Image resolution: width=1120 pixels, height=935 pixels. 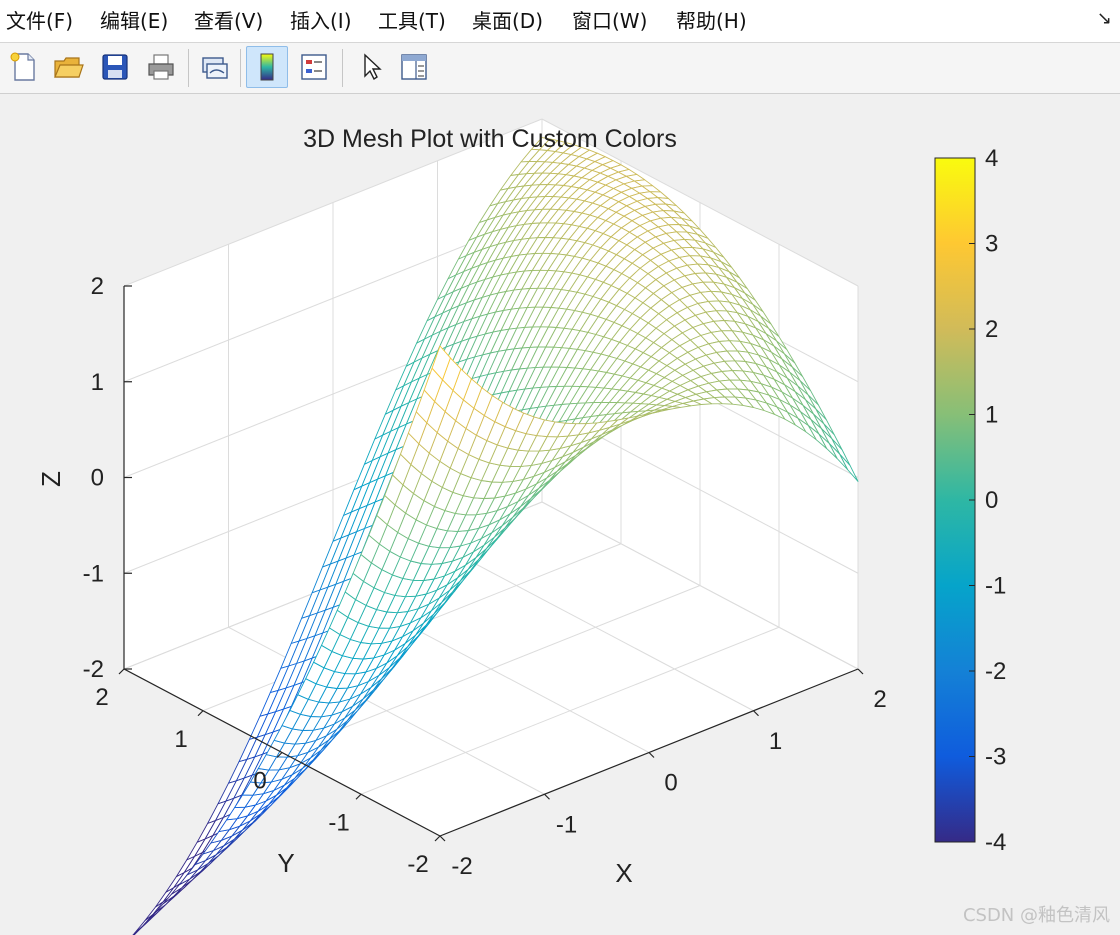 I want to click on z-axis-label: Z, so click(x=51, y=479).